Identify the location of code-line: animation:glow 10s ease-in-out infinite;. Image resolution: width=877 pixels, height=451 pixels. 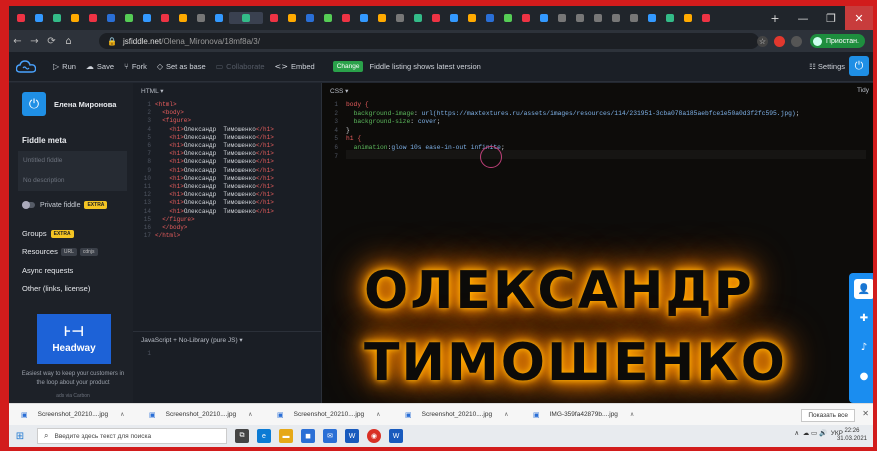
(572, 148).